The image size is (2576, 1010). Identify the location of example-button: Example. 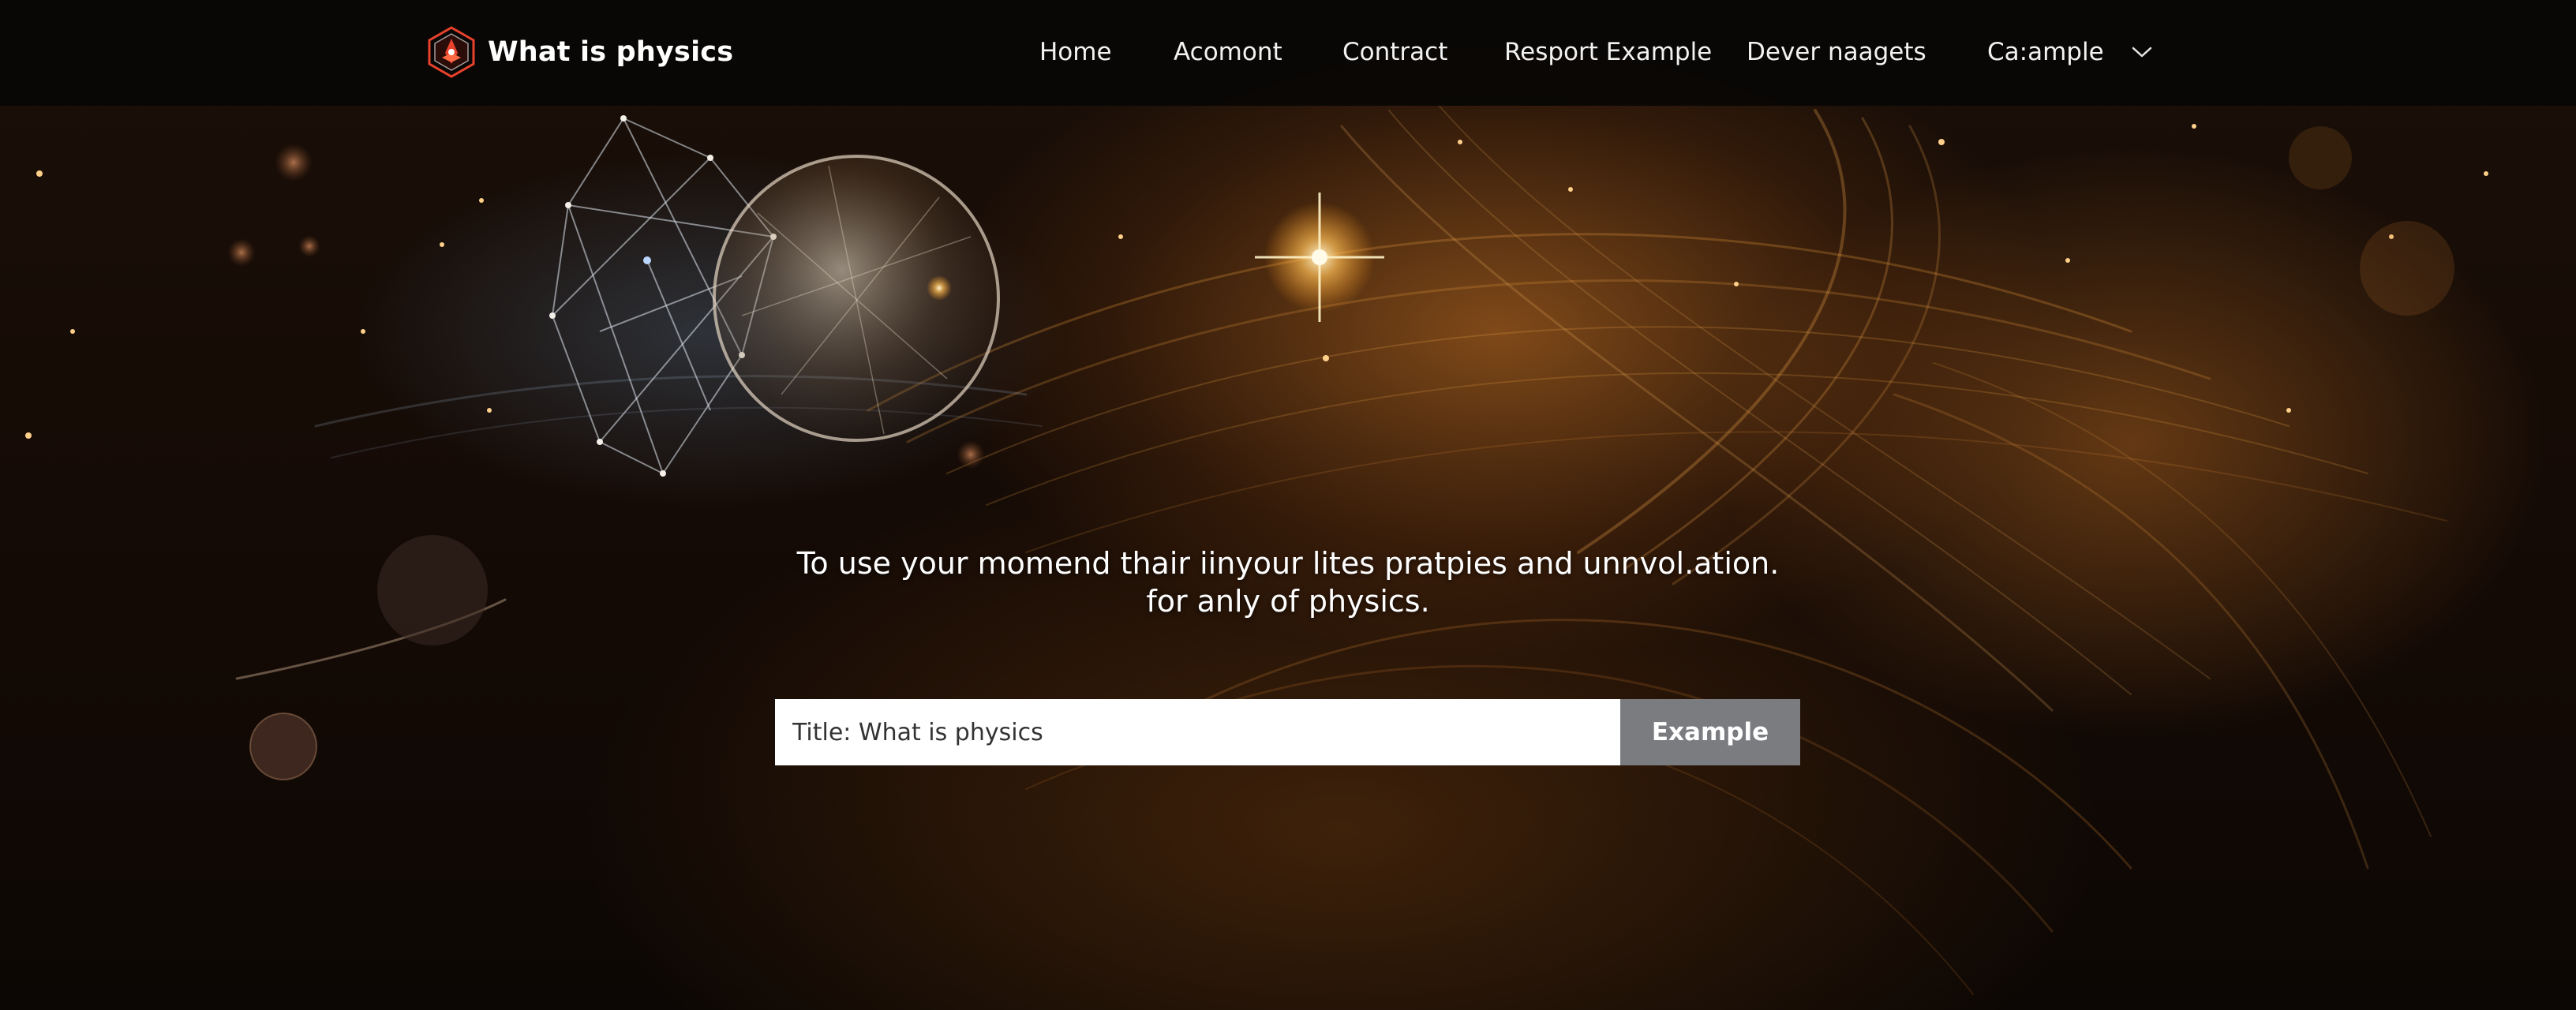
(1710, 732).